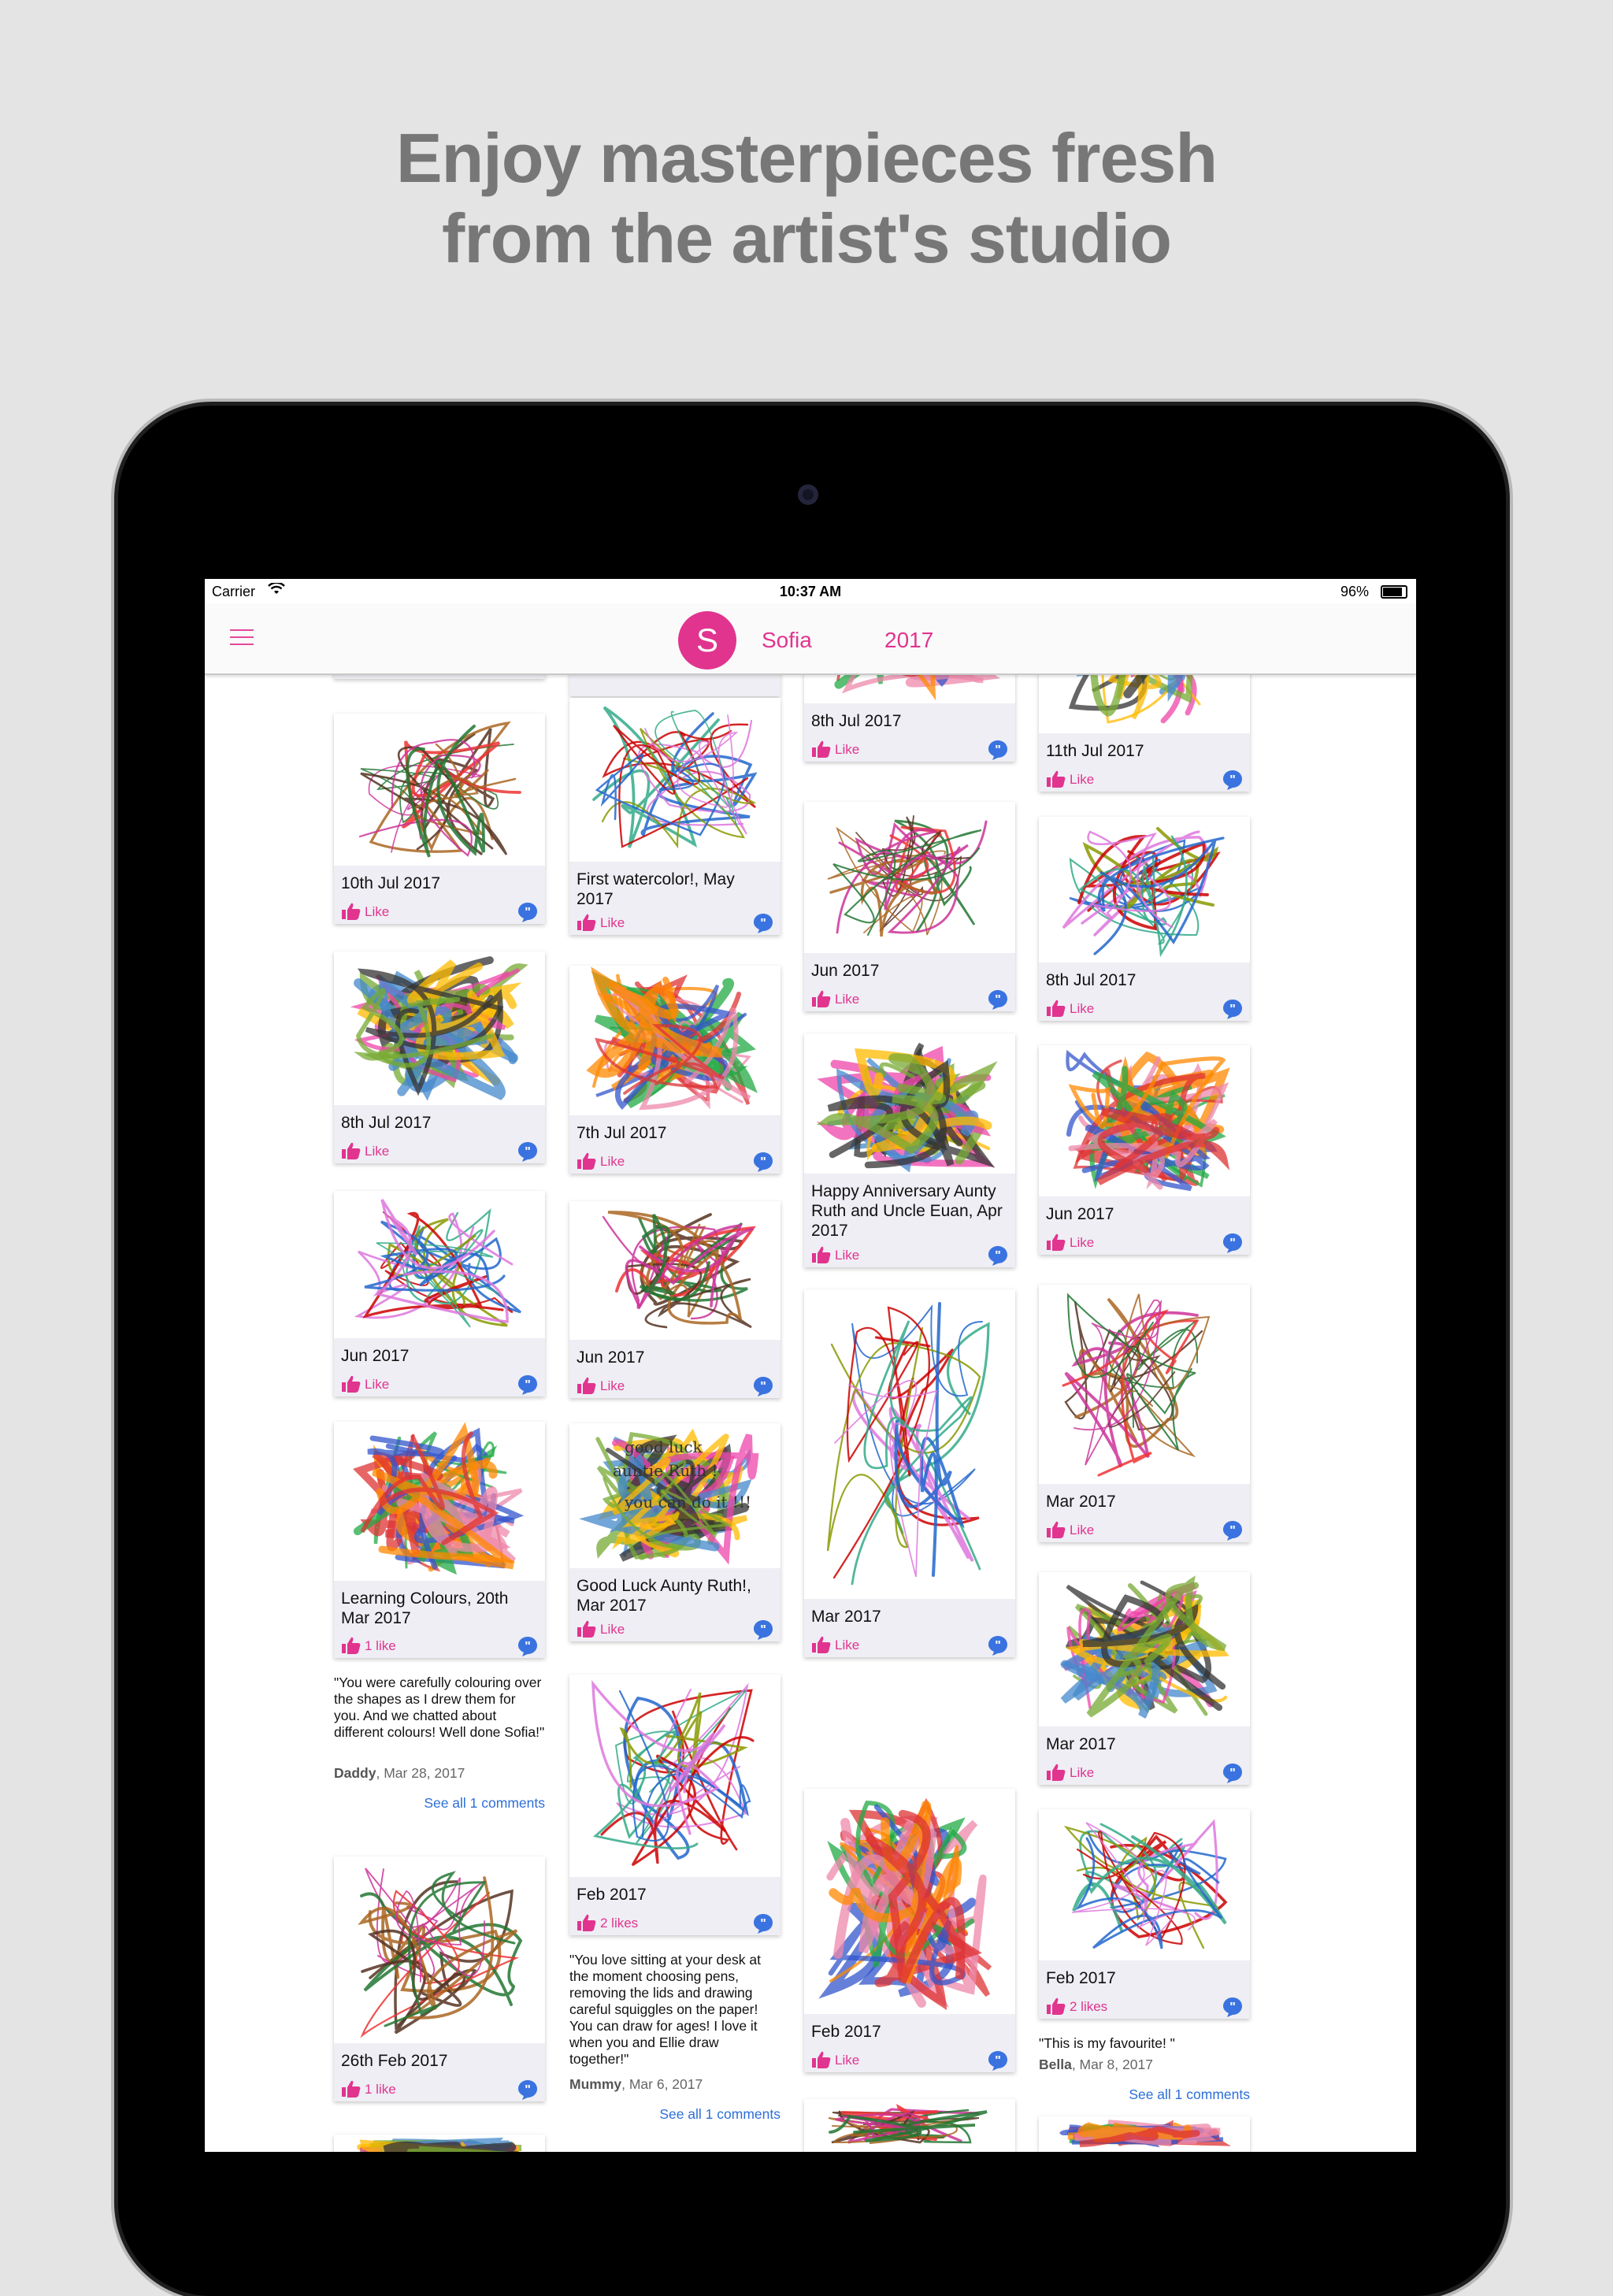  I want to click on artwork-card: 26th Feb 2017 1 like ", so click(439, 1978).